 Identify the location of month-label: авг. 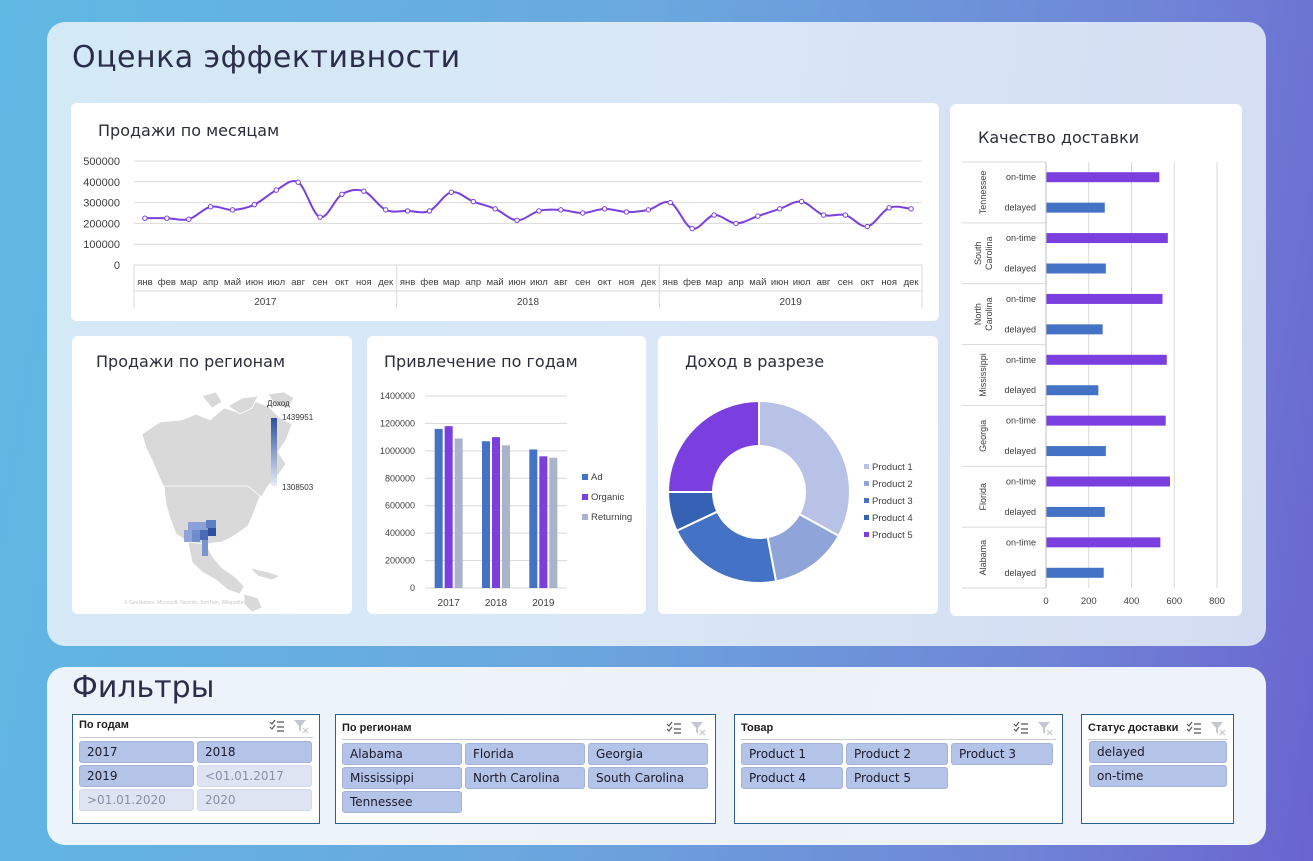
(298, 282).